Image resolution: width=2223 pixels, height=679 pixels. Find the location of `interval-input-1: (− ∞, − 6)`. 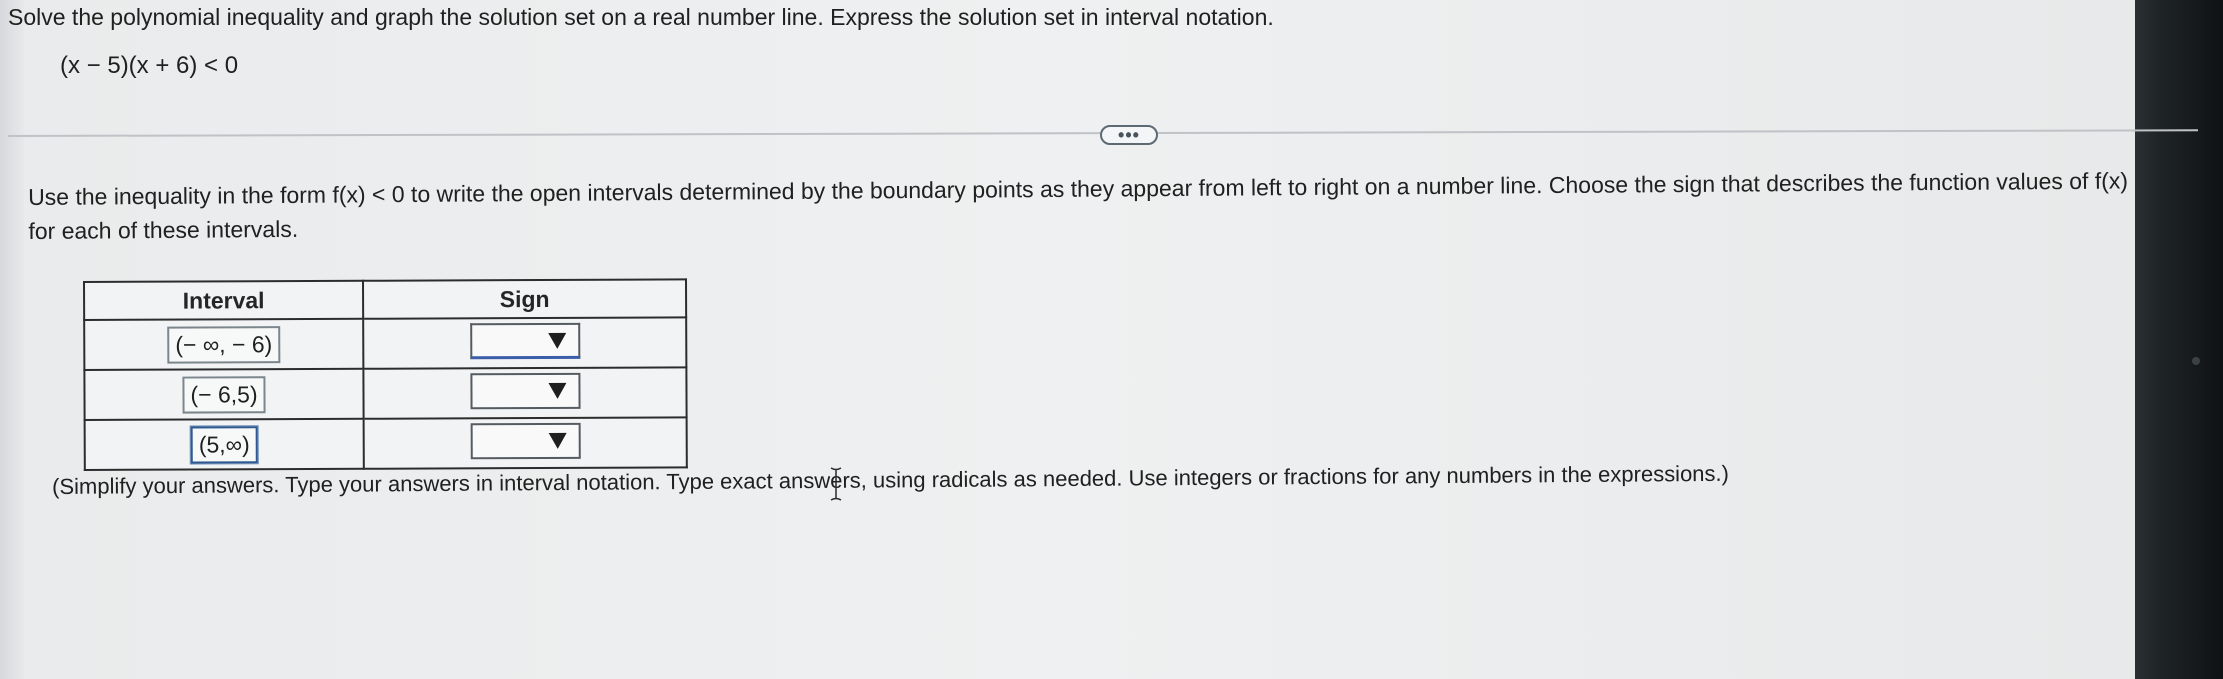

interval-input-1: (− ∞, − 6) is located at coordinates (224, 344).